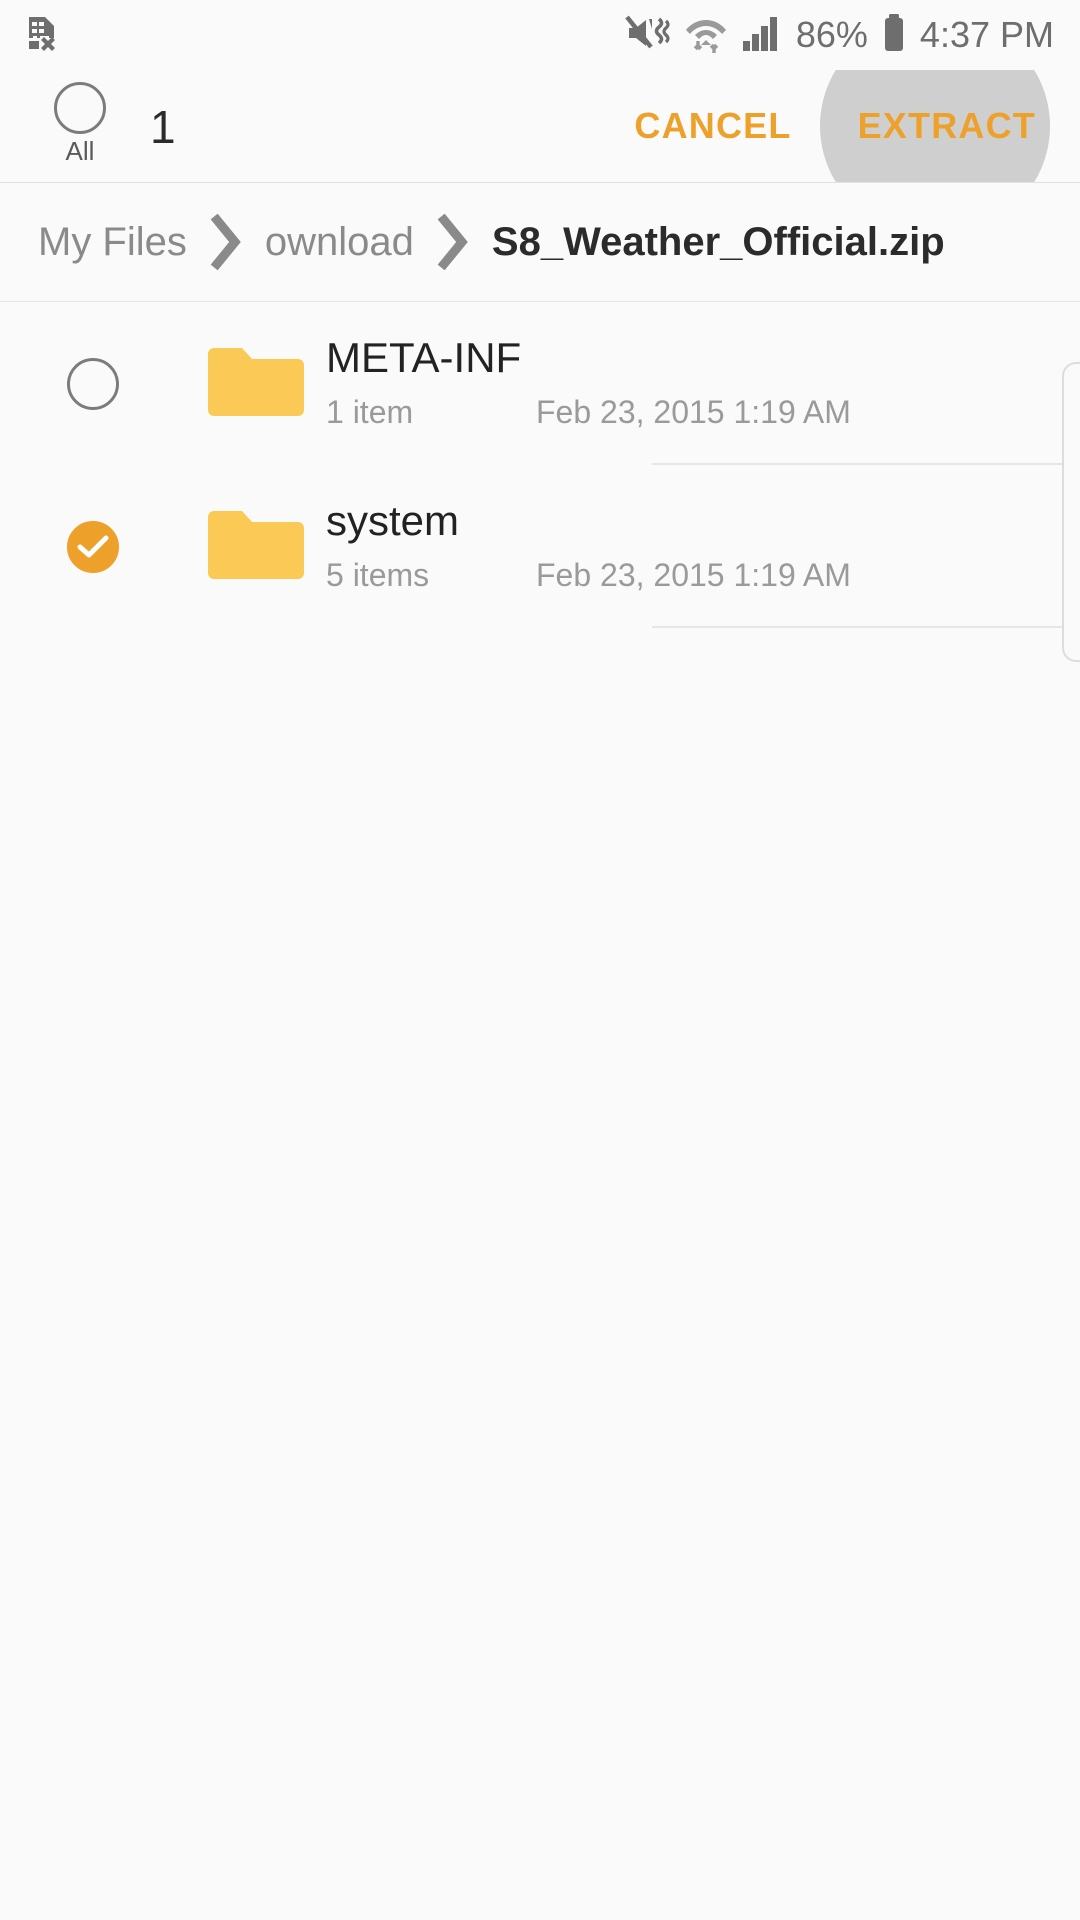 The height and width of the screenshot is (1920, 1080). Describe the element at coordinates (540, 126) in the screenshot. I see `selection-action-bar: All 1 CANCEL EXTRACT` at that location.